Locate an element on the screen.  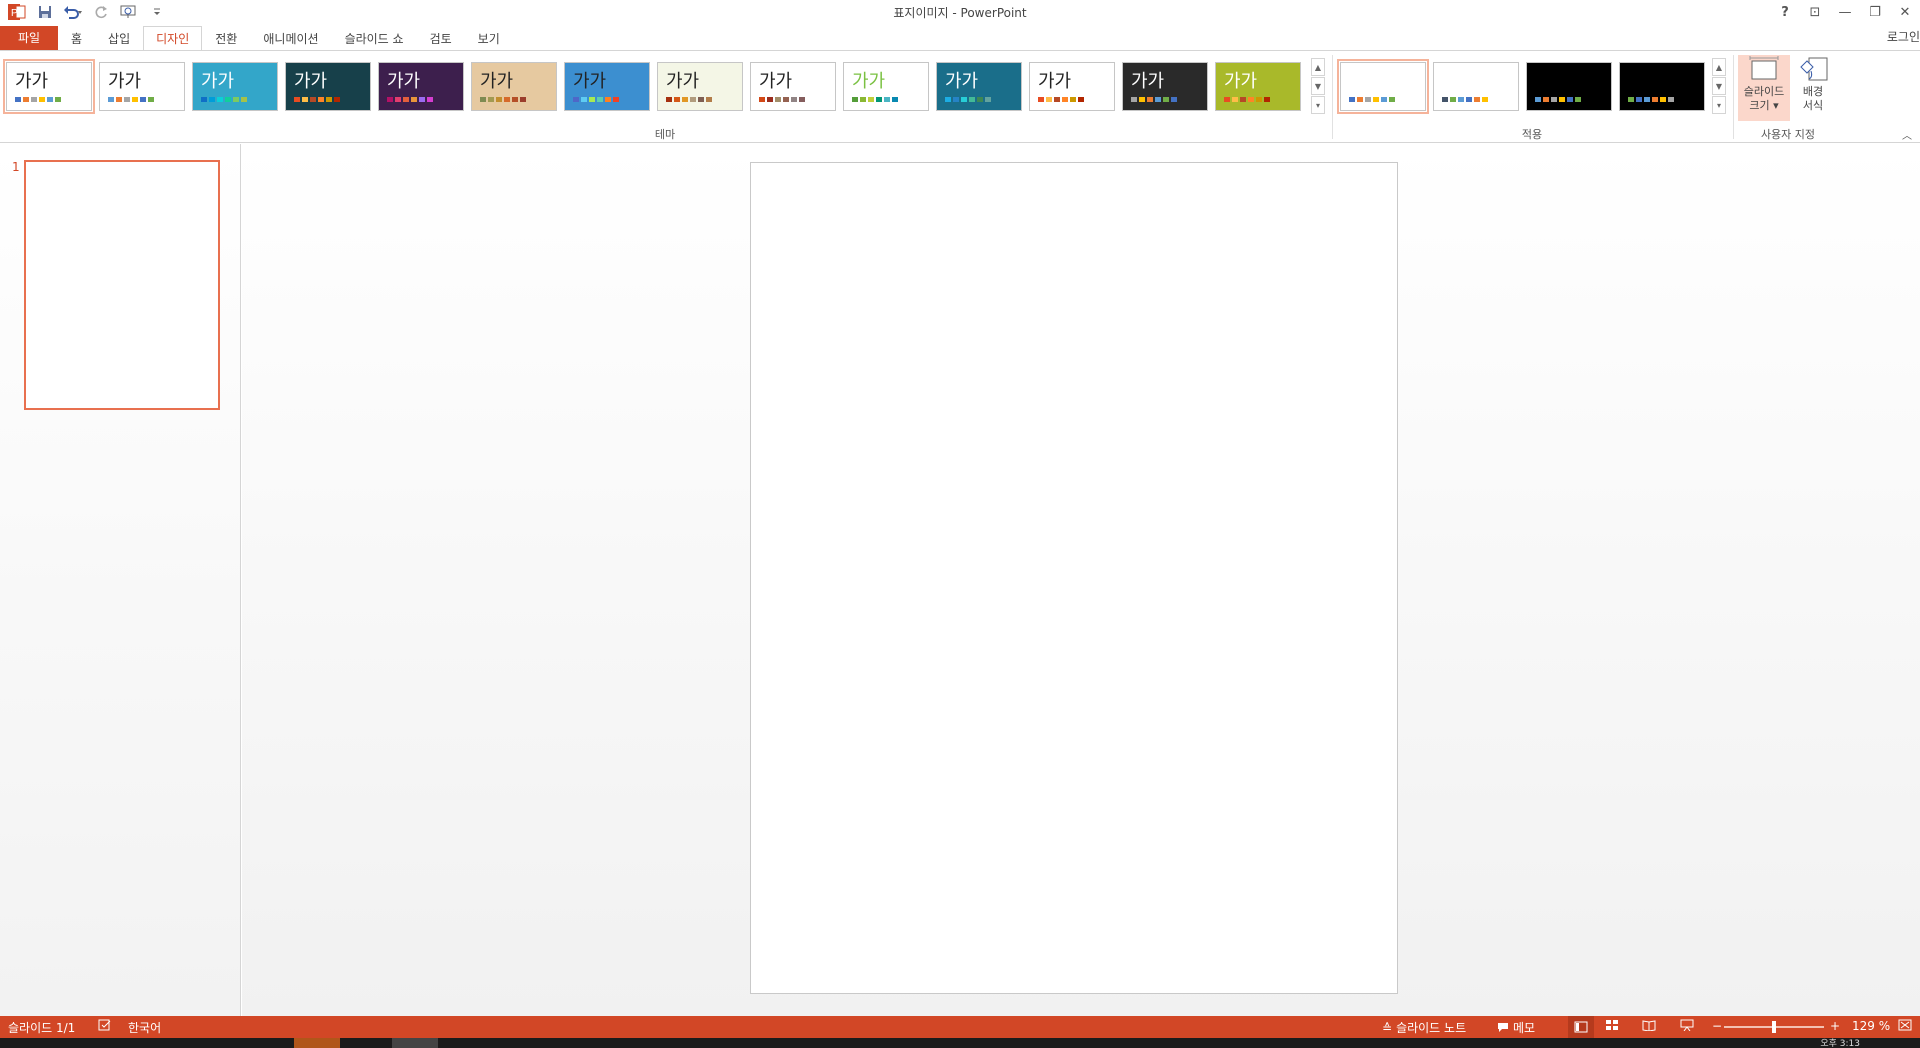
collapse-ribbon-icon: ︿ is located at coordinates (1907, 134).